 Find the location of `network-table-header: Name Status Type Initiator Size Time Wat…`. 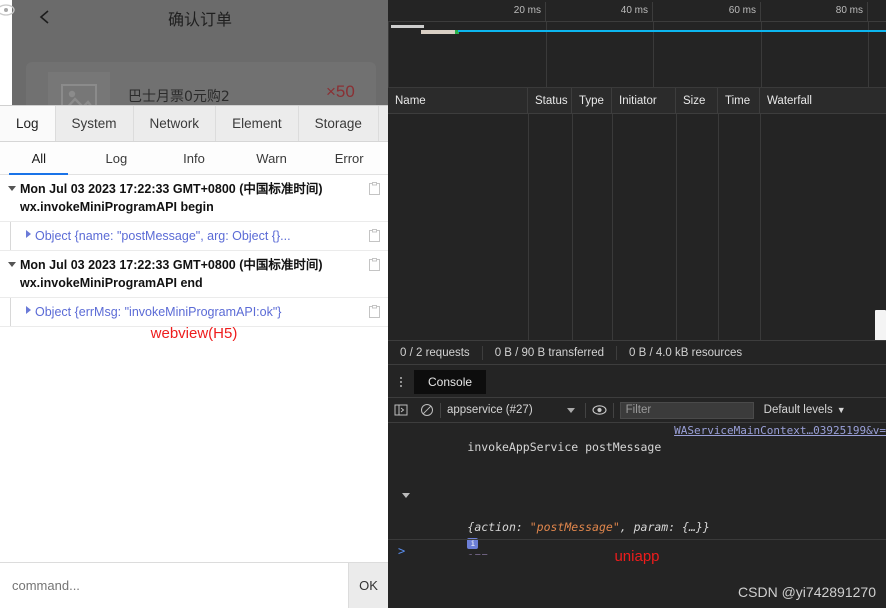

network-table-header: Name Status Type Initiator Size Time Wat… is located at coordinates (637, 101).